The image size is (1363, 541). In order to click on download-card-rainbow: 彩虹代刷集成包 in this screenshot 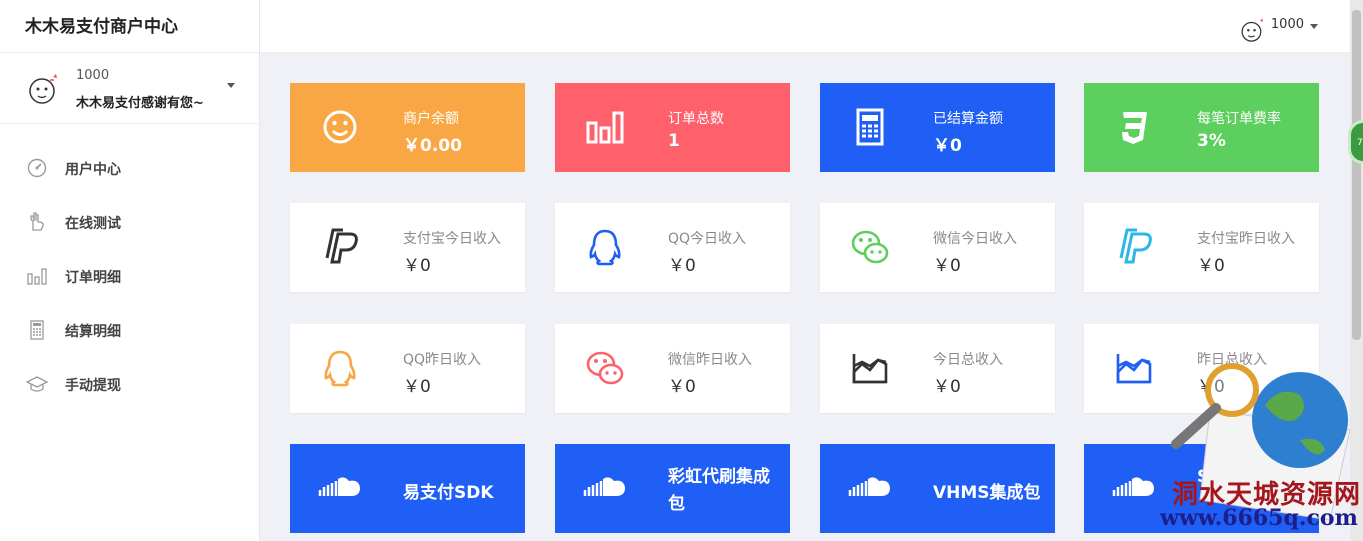, I will do `click(672, 488)`.